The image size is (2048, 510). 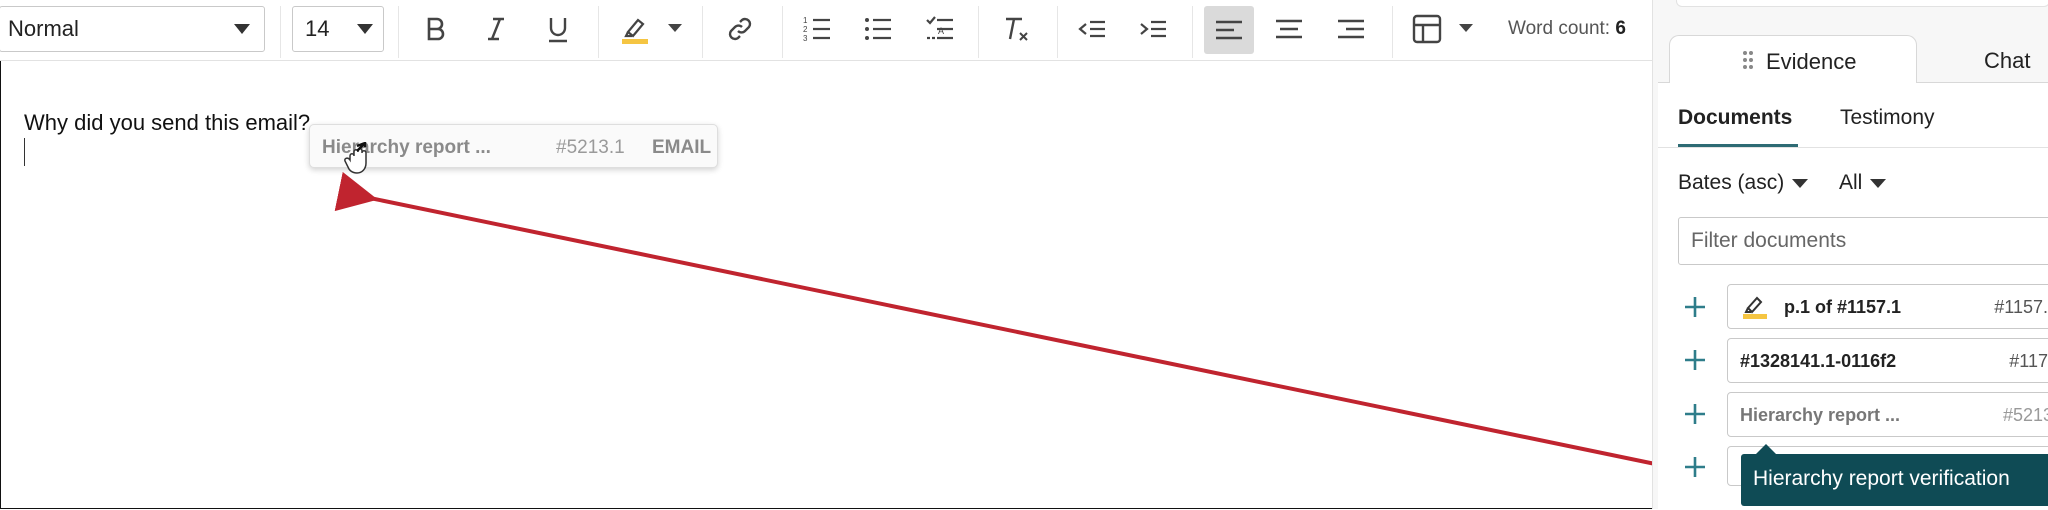 I want to click on document-chip: p.1 of #1157.1 #1157.1, so click(x=1887, y=306).